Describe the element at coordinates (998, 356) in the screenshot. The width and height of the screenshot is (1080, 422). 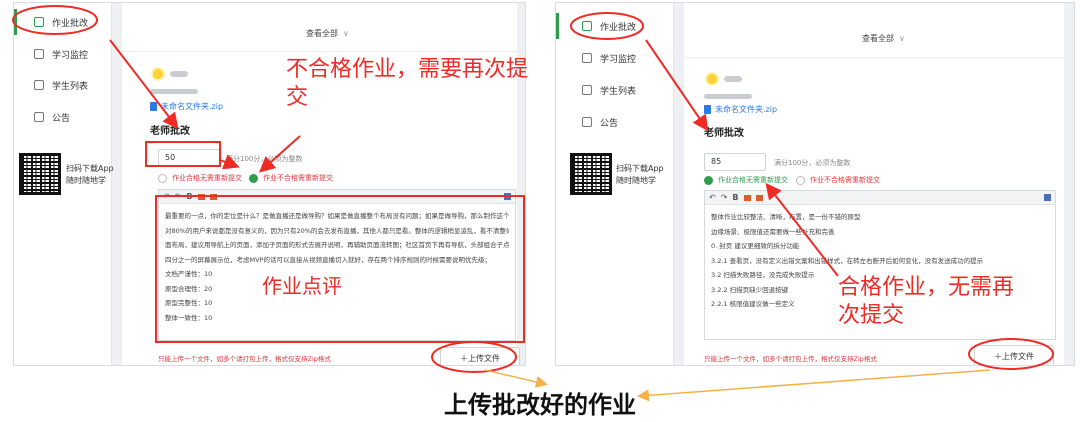
I see `plus-icon: ＋` at that location.